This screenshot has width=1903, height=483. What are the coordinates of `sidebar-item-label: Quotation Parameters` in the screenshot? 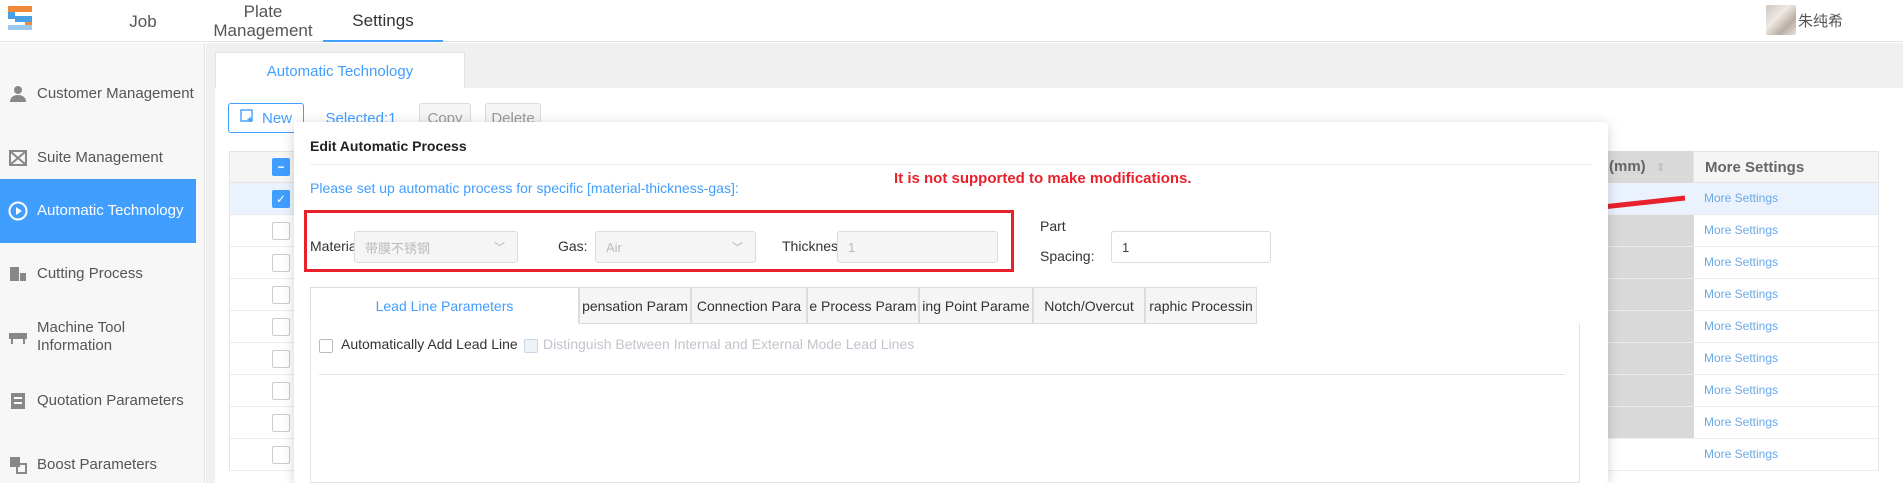 It's located at (110, 400).